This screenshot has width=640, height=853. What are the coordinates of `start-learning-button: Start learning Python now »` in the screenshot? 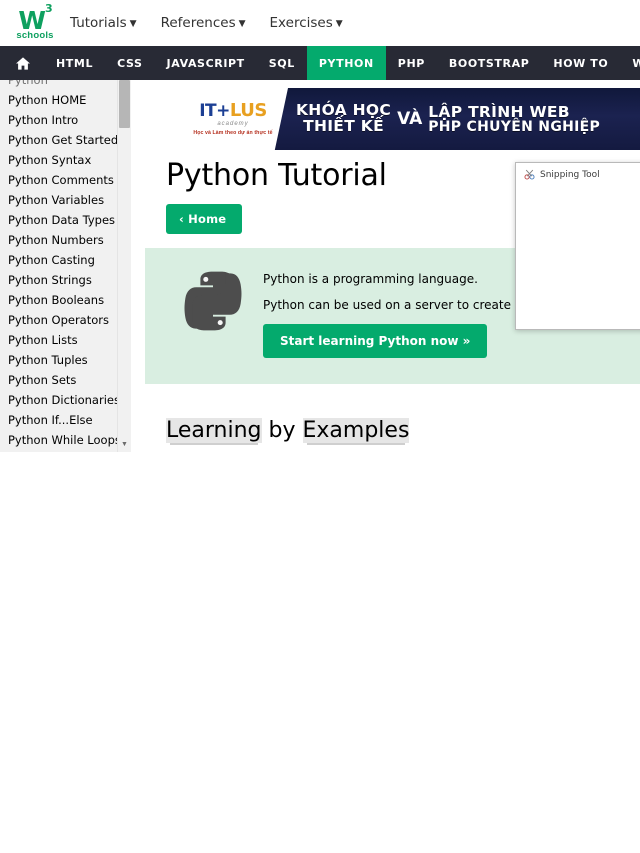 It's located at (375, 341).